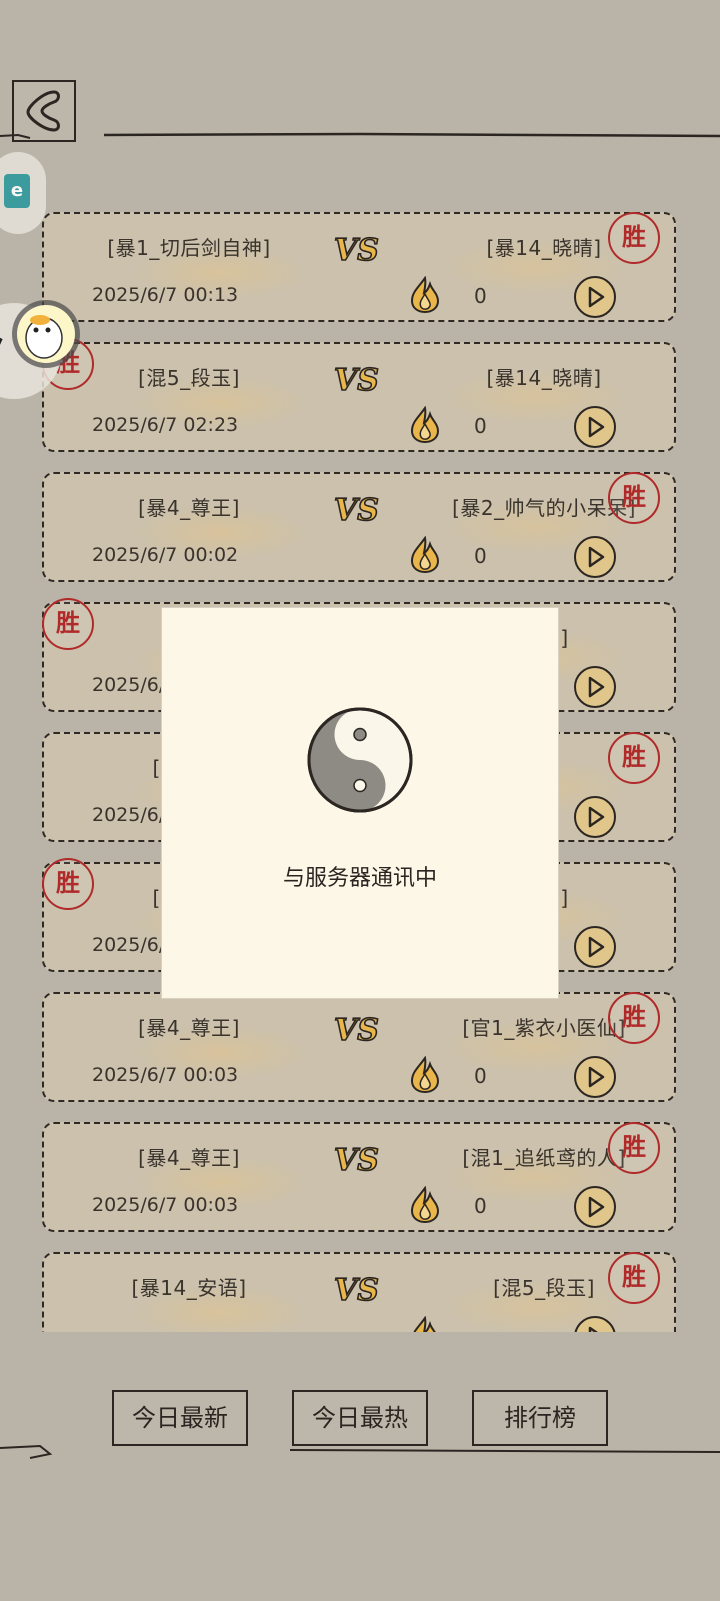 The image size is (720, 1601). I want to click on match-card: [暴14_安语] VS [混5_段玉] 胜, so click(359, 1292).